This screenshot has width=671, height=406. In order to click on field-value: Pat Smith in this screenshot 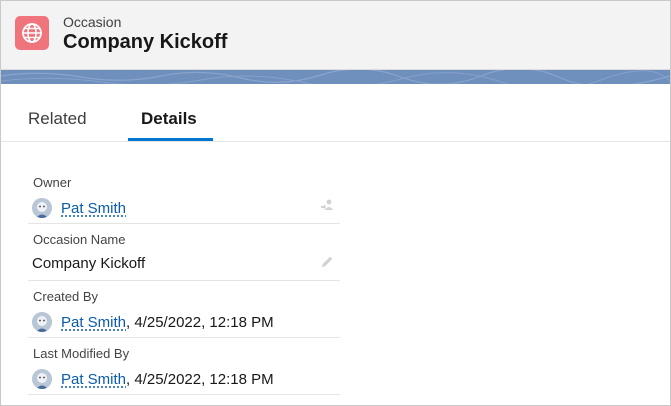, I will do `click(79, 208)`.